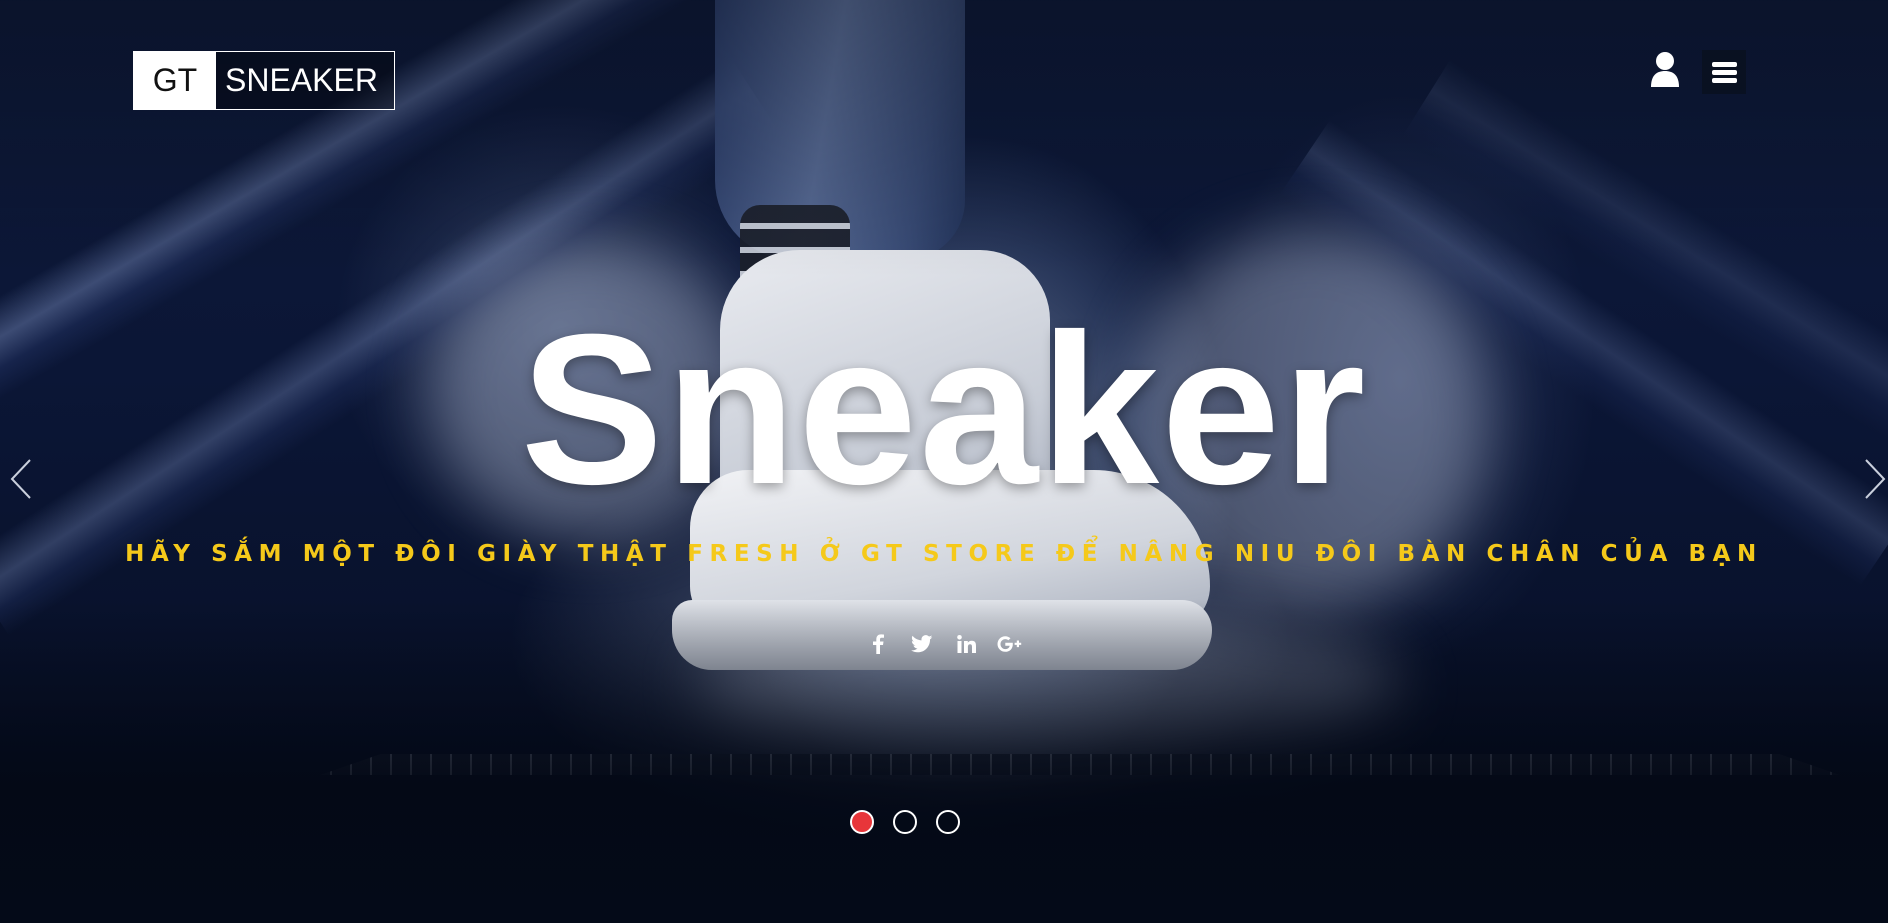  Describe the element at coordinates (878, 644) in the screenshot. I see `facebook-icon` at that location.